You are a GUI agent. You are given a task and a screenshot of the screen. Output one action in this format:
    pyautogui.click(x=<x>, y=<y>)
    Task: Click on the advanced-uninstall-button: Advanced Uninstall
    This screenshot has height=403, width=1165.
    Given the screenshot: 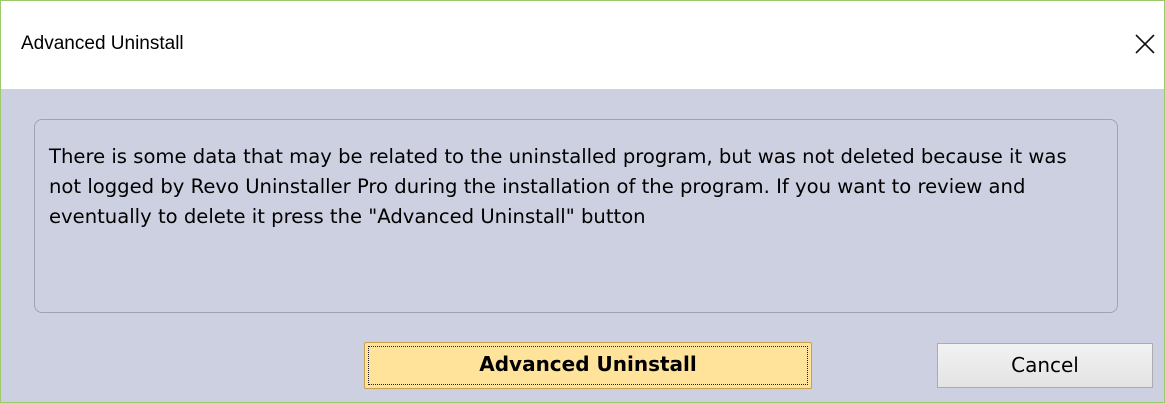 What is the action you would take?
    pyautogui.click(x=588, y=365)
    